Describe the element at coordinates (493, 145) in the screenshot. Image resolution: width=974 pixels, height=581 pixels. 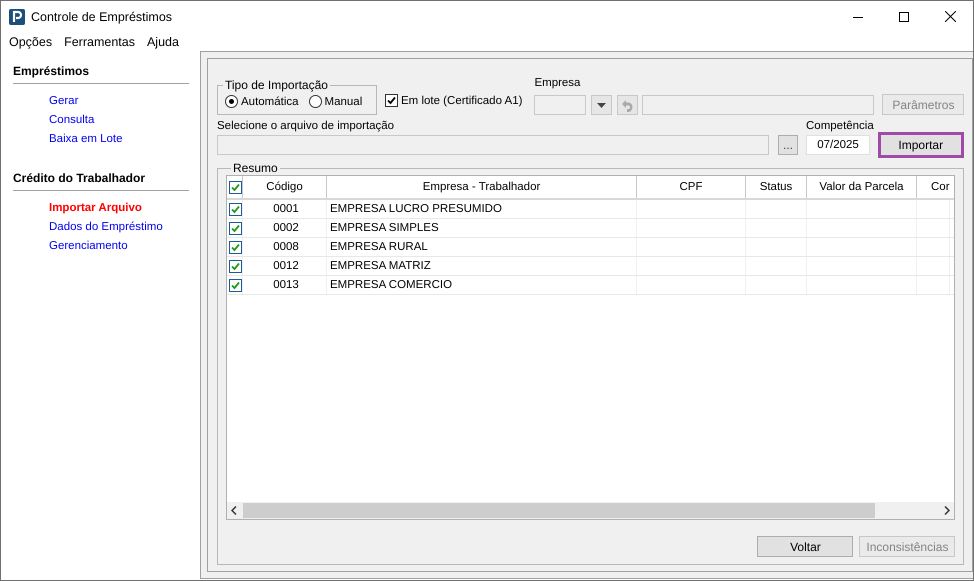
I see `file-path-field` at that location.